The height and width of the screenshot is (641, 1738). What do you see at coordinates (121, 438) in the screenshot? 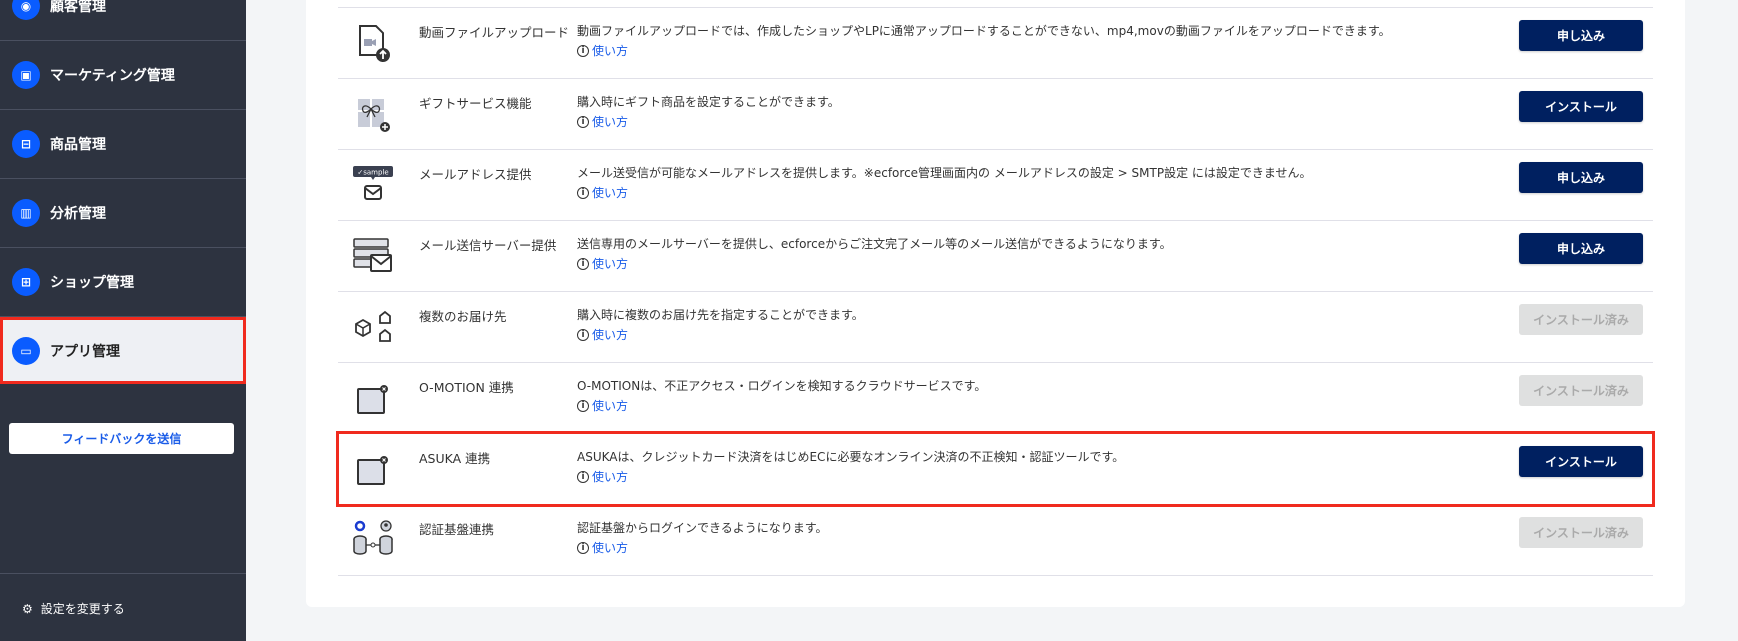
I see `feedback-button: フィードバックを送信` at bounding box center [121, 438].